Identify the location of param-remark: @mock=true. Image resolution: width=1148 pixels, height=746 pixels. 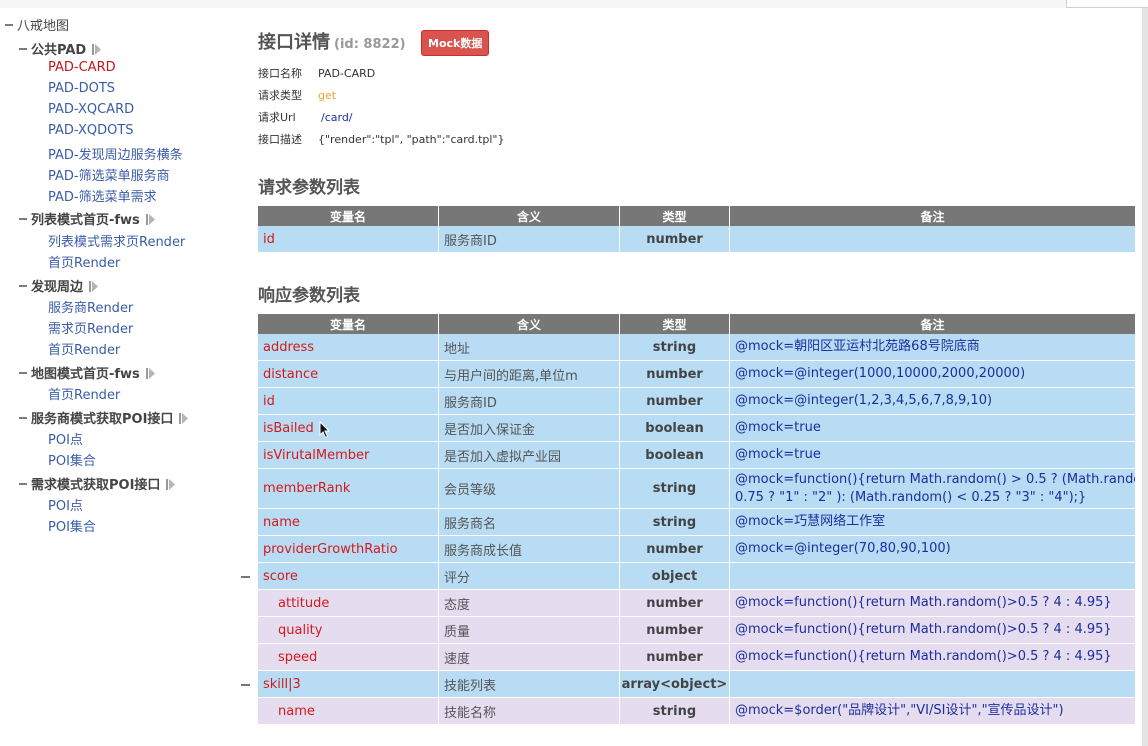
(933, 428).